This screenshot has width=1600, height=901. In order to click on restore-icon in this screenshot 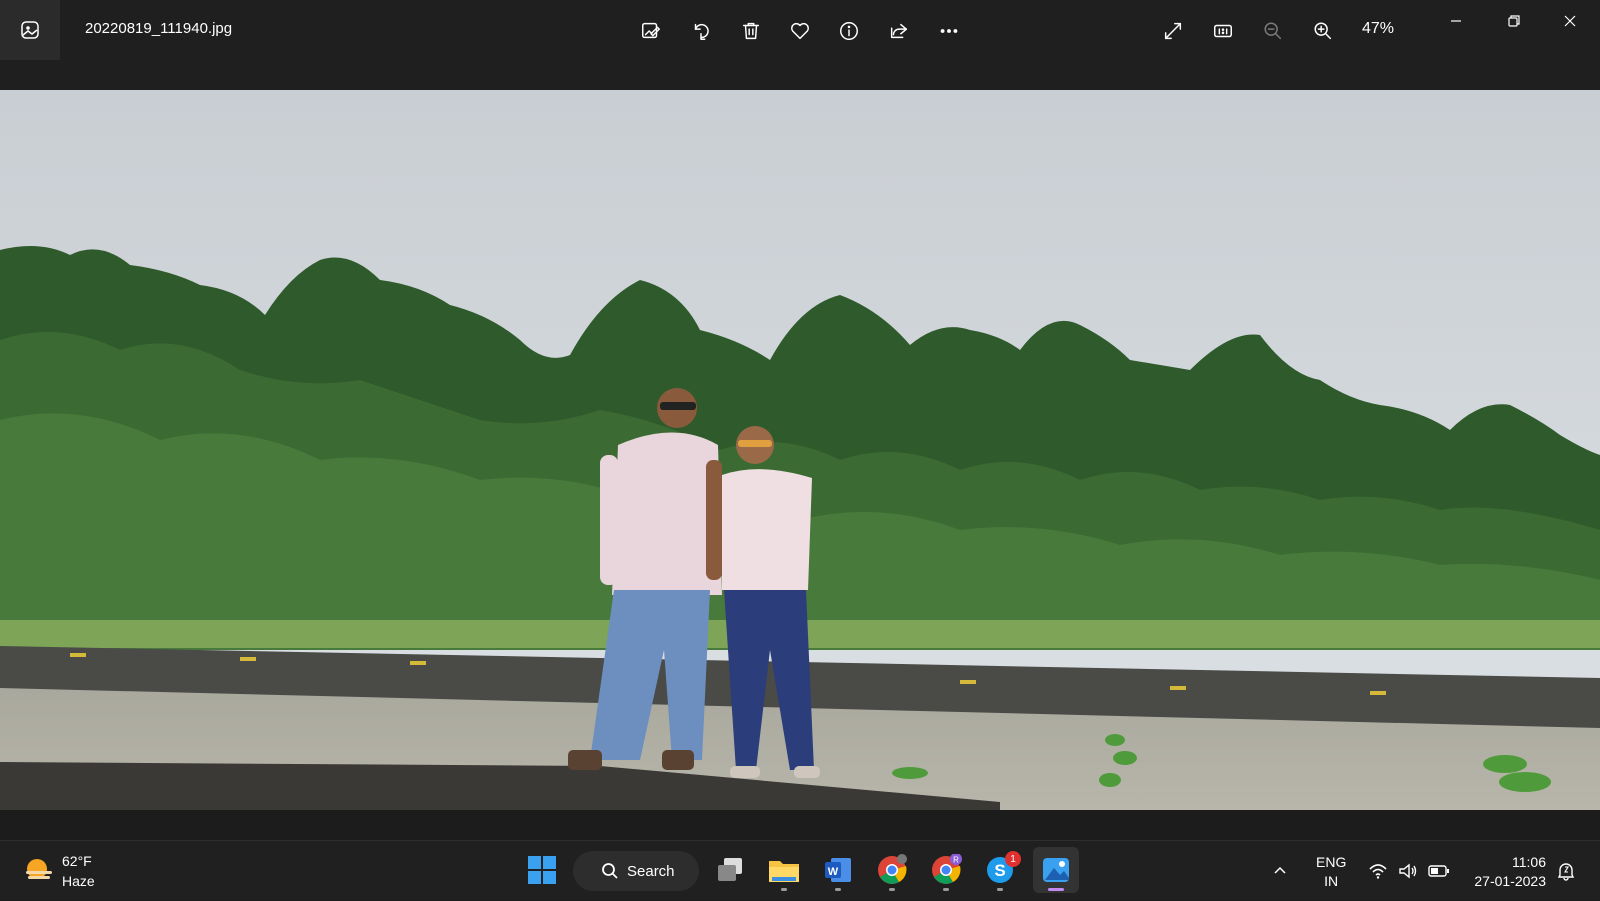, I will do `click(1514, 21)`.